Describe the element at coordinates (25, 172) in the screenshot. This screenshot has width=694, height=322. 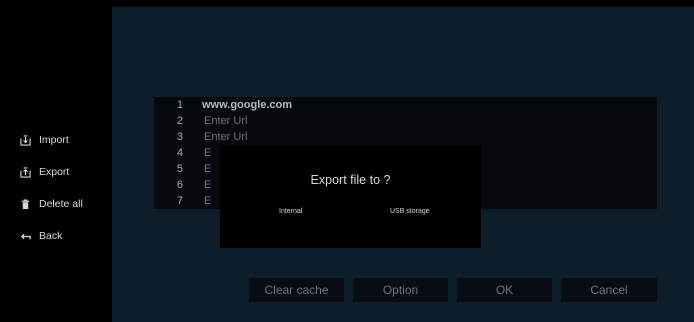
I see `export-icon` at that location.